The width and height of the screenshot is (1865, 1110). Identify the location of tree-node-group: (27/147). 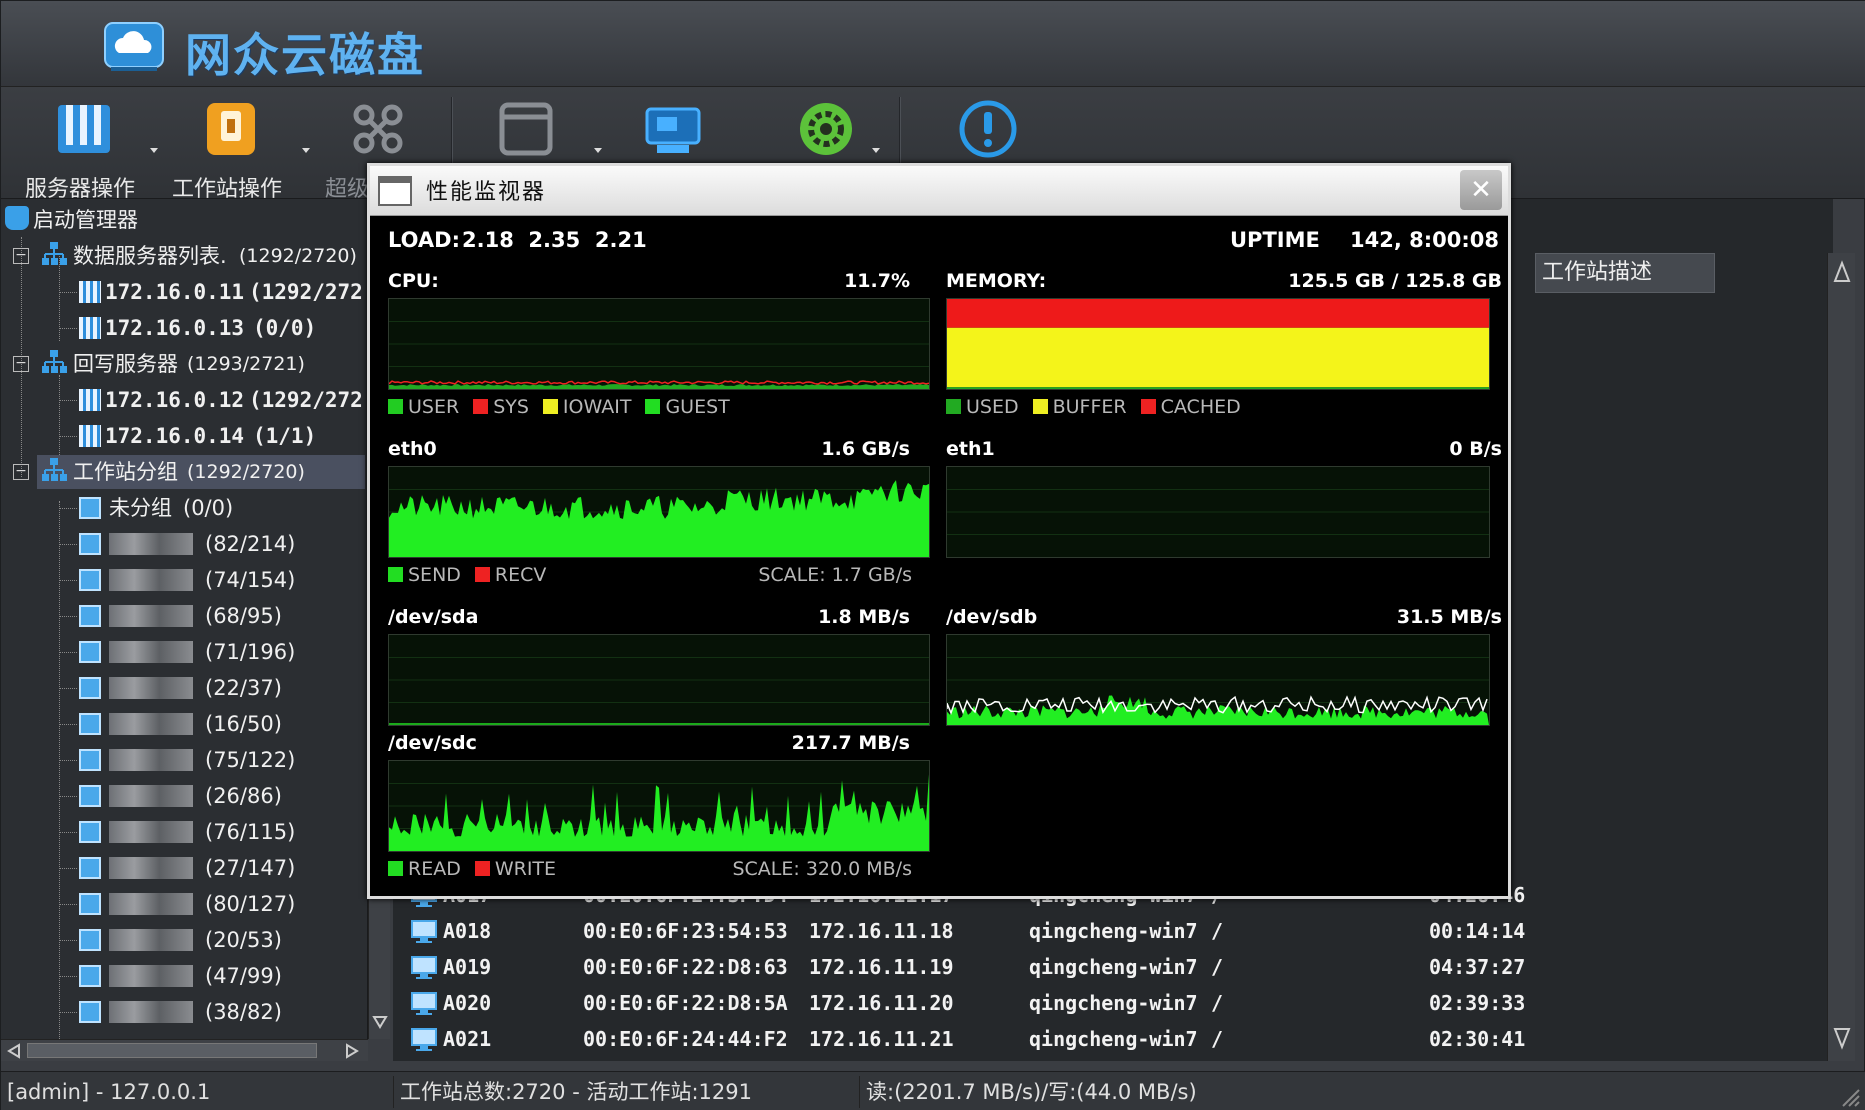
(184, 868).